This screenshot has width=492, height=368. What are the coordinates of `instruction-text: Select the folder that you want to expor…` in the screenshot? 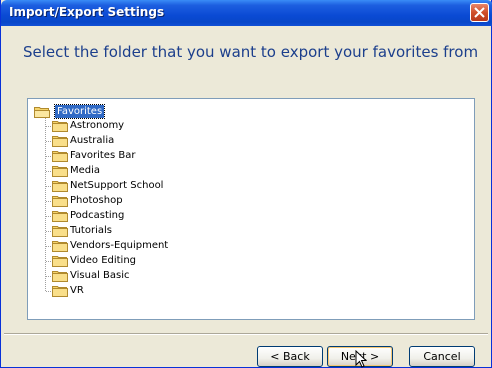 It's located at (251, 52).